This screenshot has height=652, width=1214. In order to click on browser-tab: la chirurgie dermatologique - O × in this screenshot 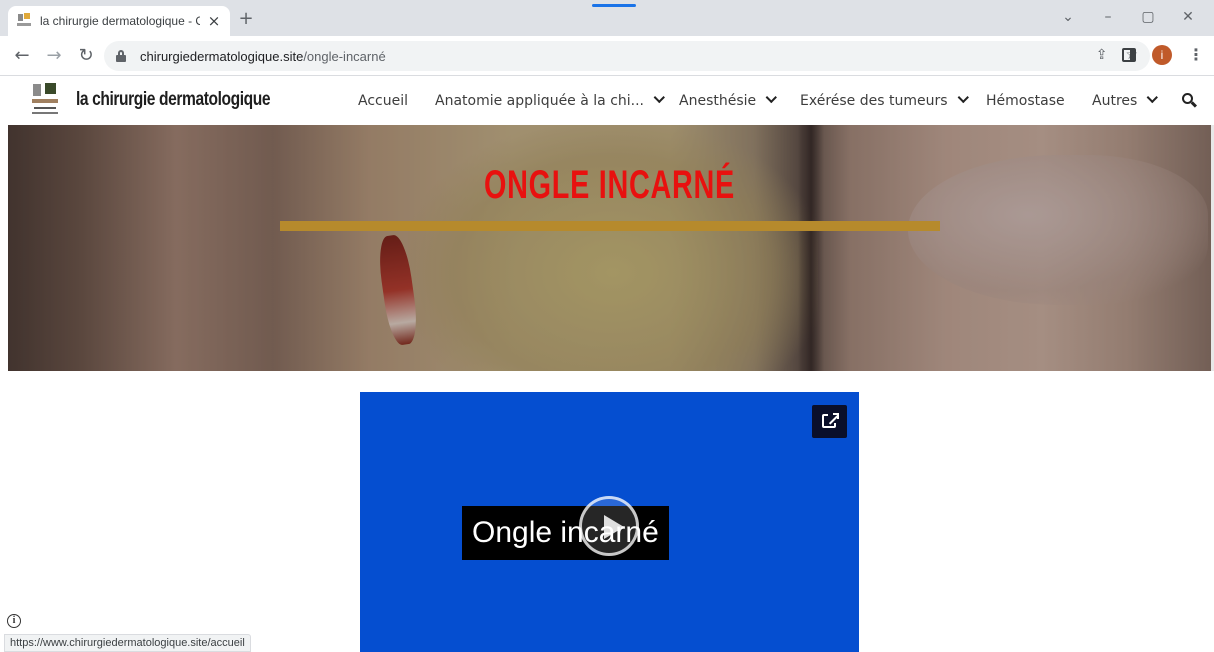, I will do `click(119, 21)`.